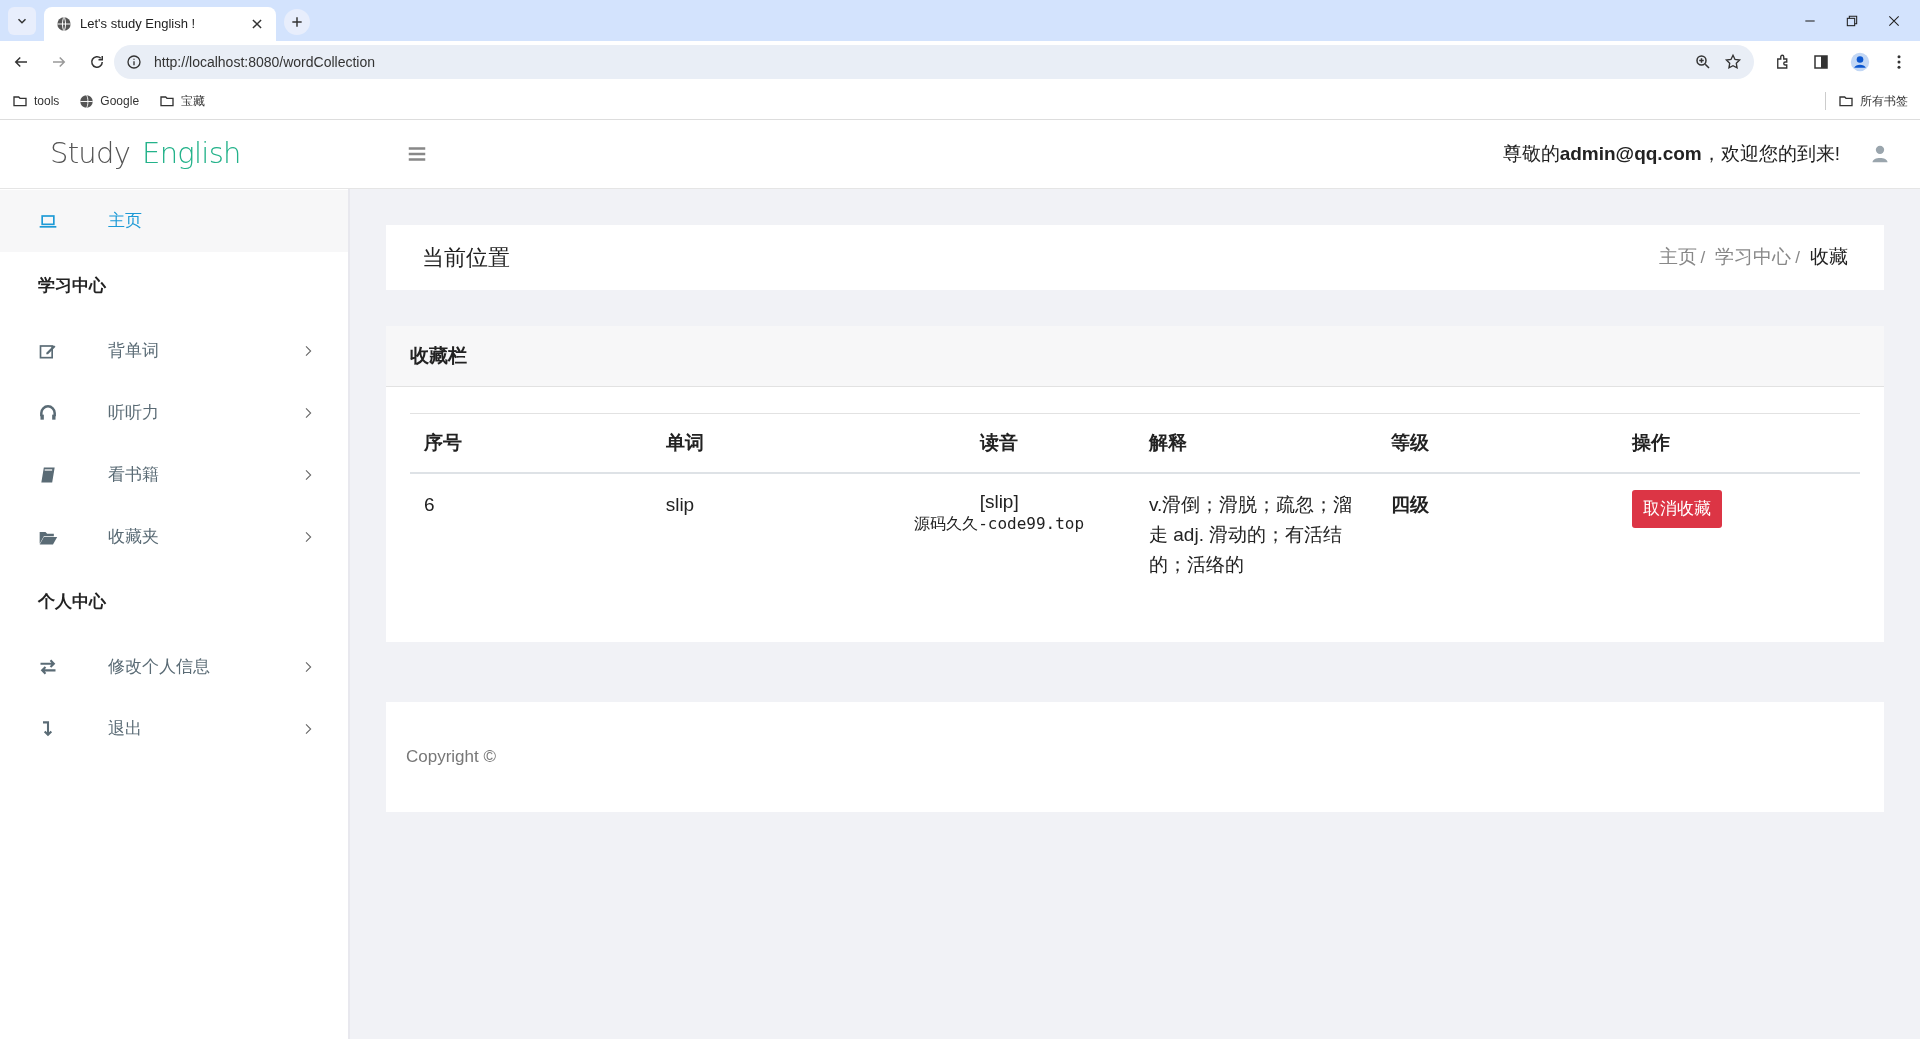  I want to click on sidebar-item: 修改个人信息, so click(174, 667).